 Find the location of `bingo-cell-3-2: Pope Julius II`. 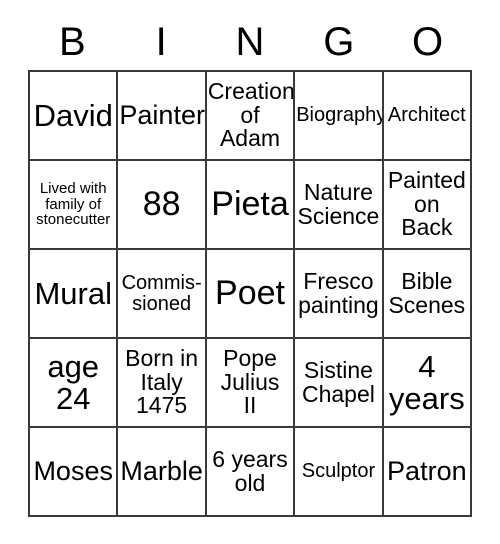

bingo-cell-3-2: Pope Julius II is located at coordinates (251, 383).